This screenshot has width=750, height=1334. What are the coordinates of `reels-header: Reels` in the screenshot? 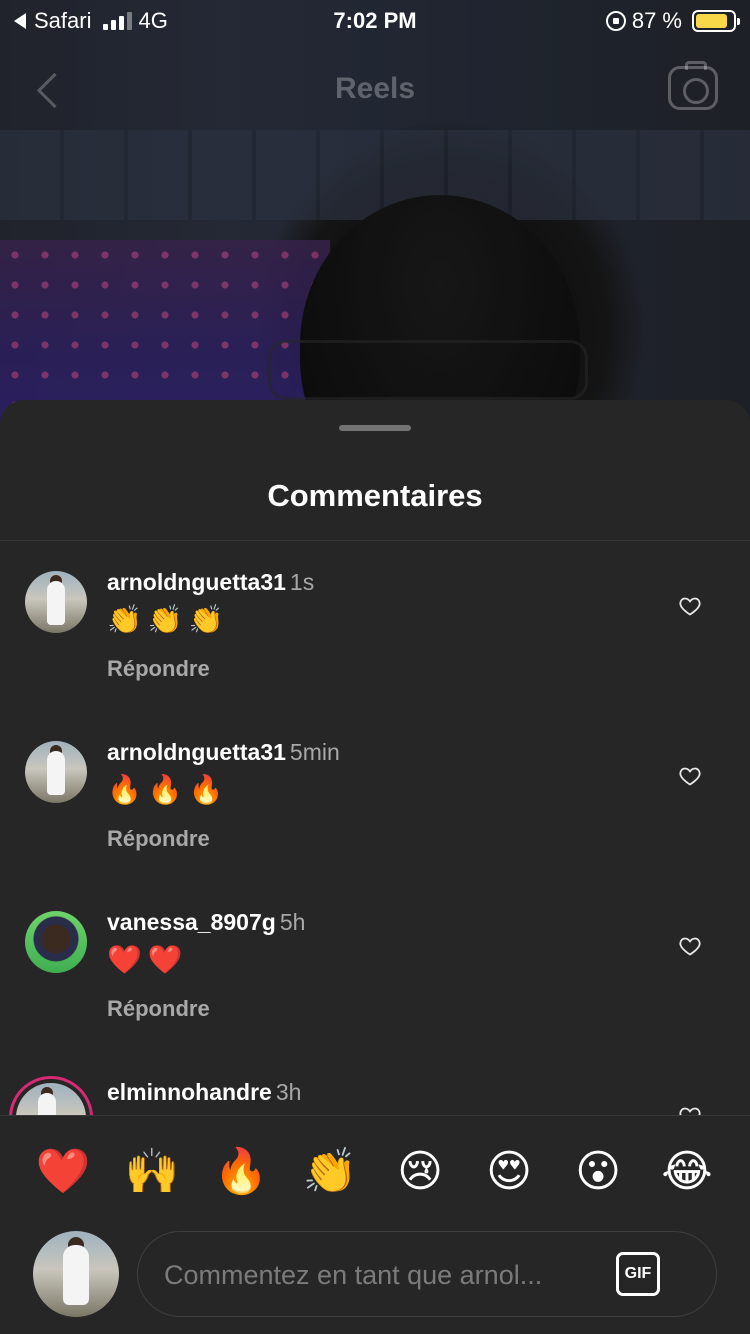 It's located at (375, 90).